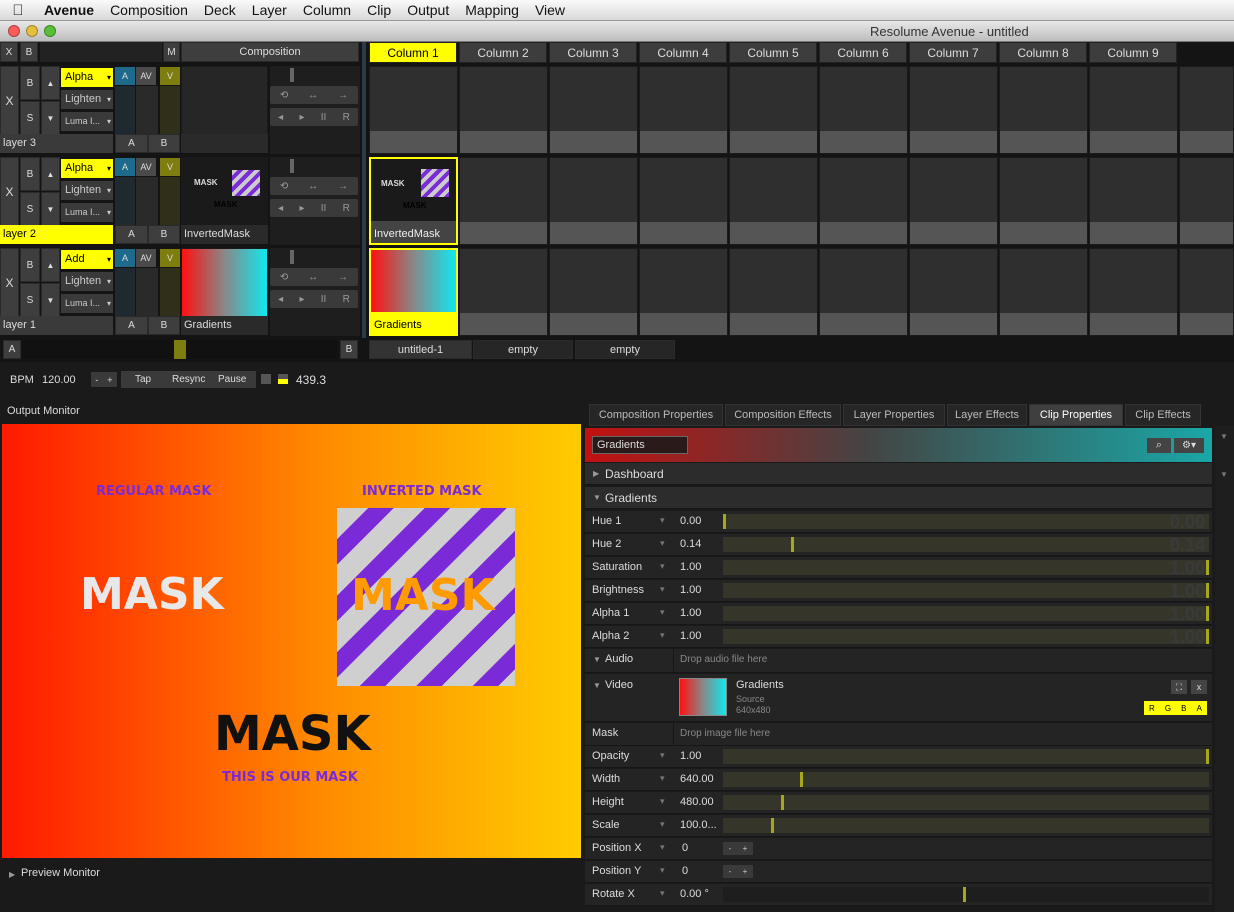 The width and height of the screenshot is (1234, 912). What do you see at coordinates (170, 258) in the screenshot?
I see `layer-1-v-button: V` at bounding box center [170, 258].